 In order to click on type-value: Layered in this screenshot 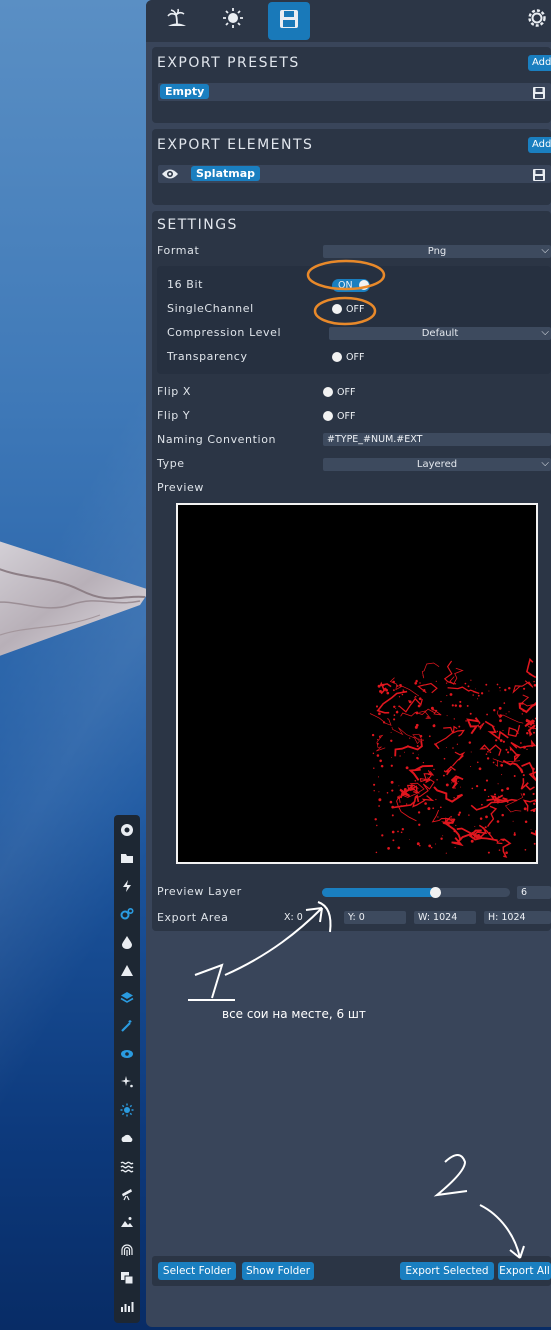, I will do `click(437, 464)`.